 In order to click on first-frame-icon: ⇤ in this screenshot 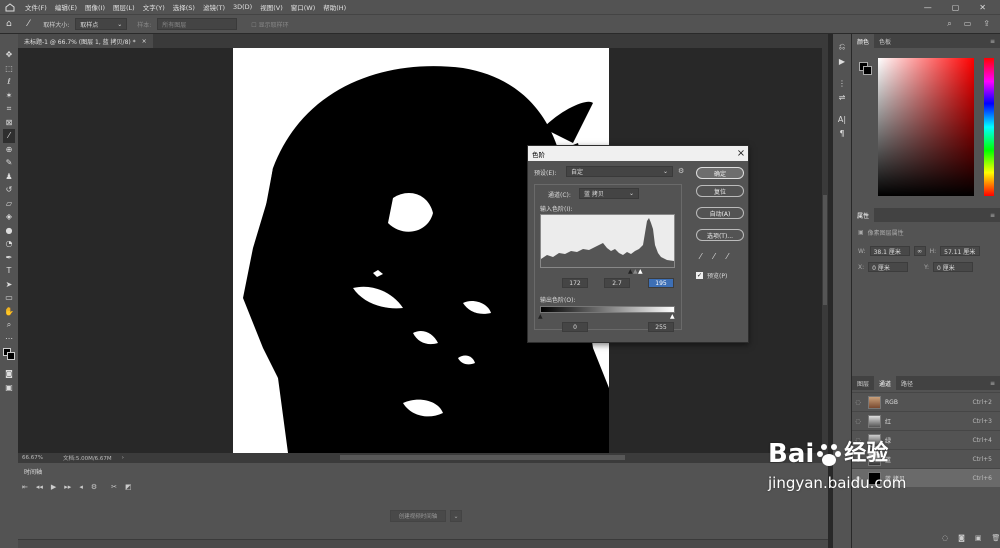, I will do `click(25, 487)`.